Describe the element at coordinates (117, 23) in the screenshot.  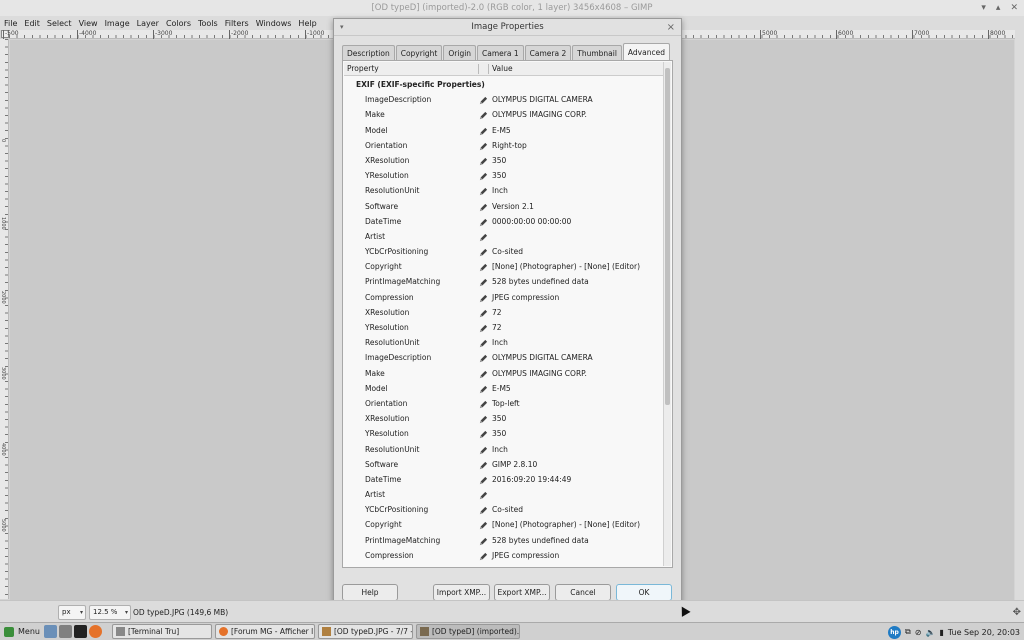
I see `menu-image: Image` at that location.